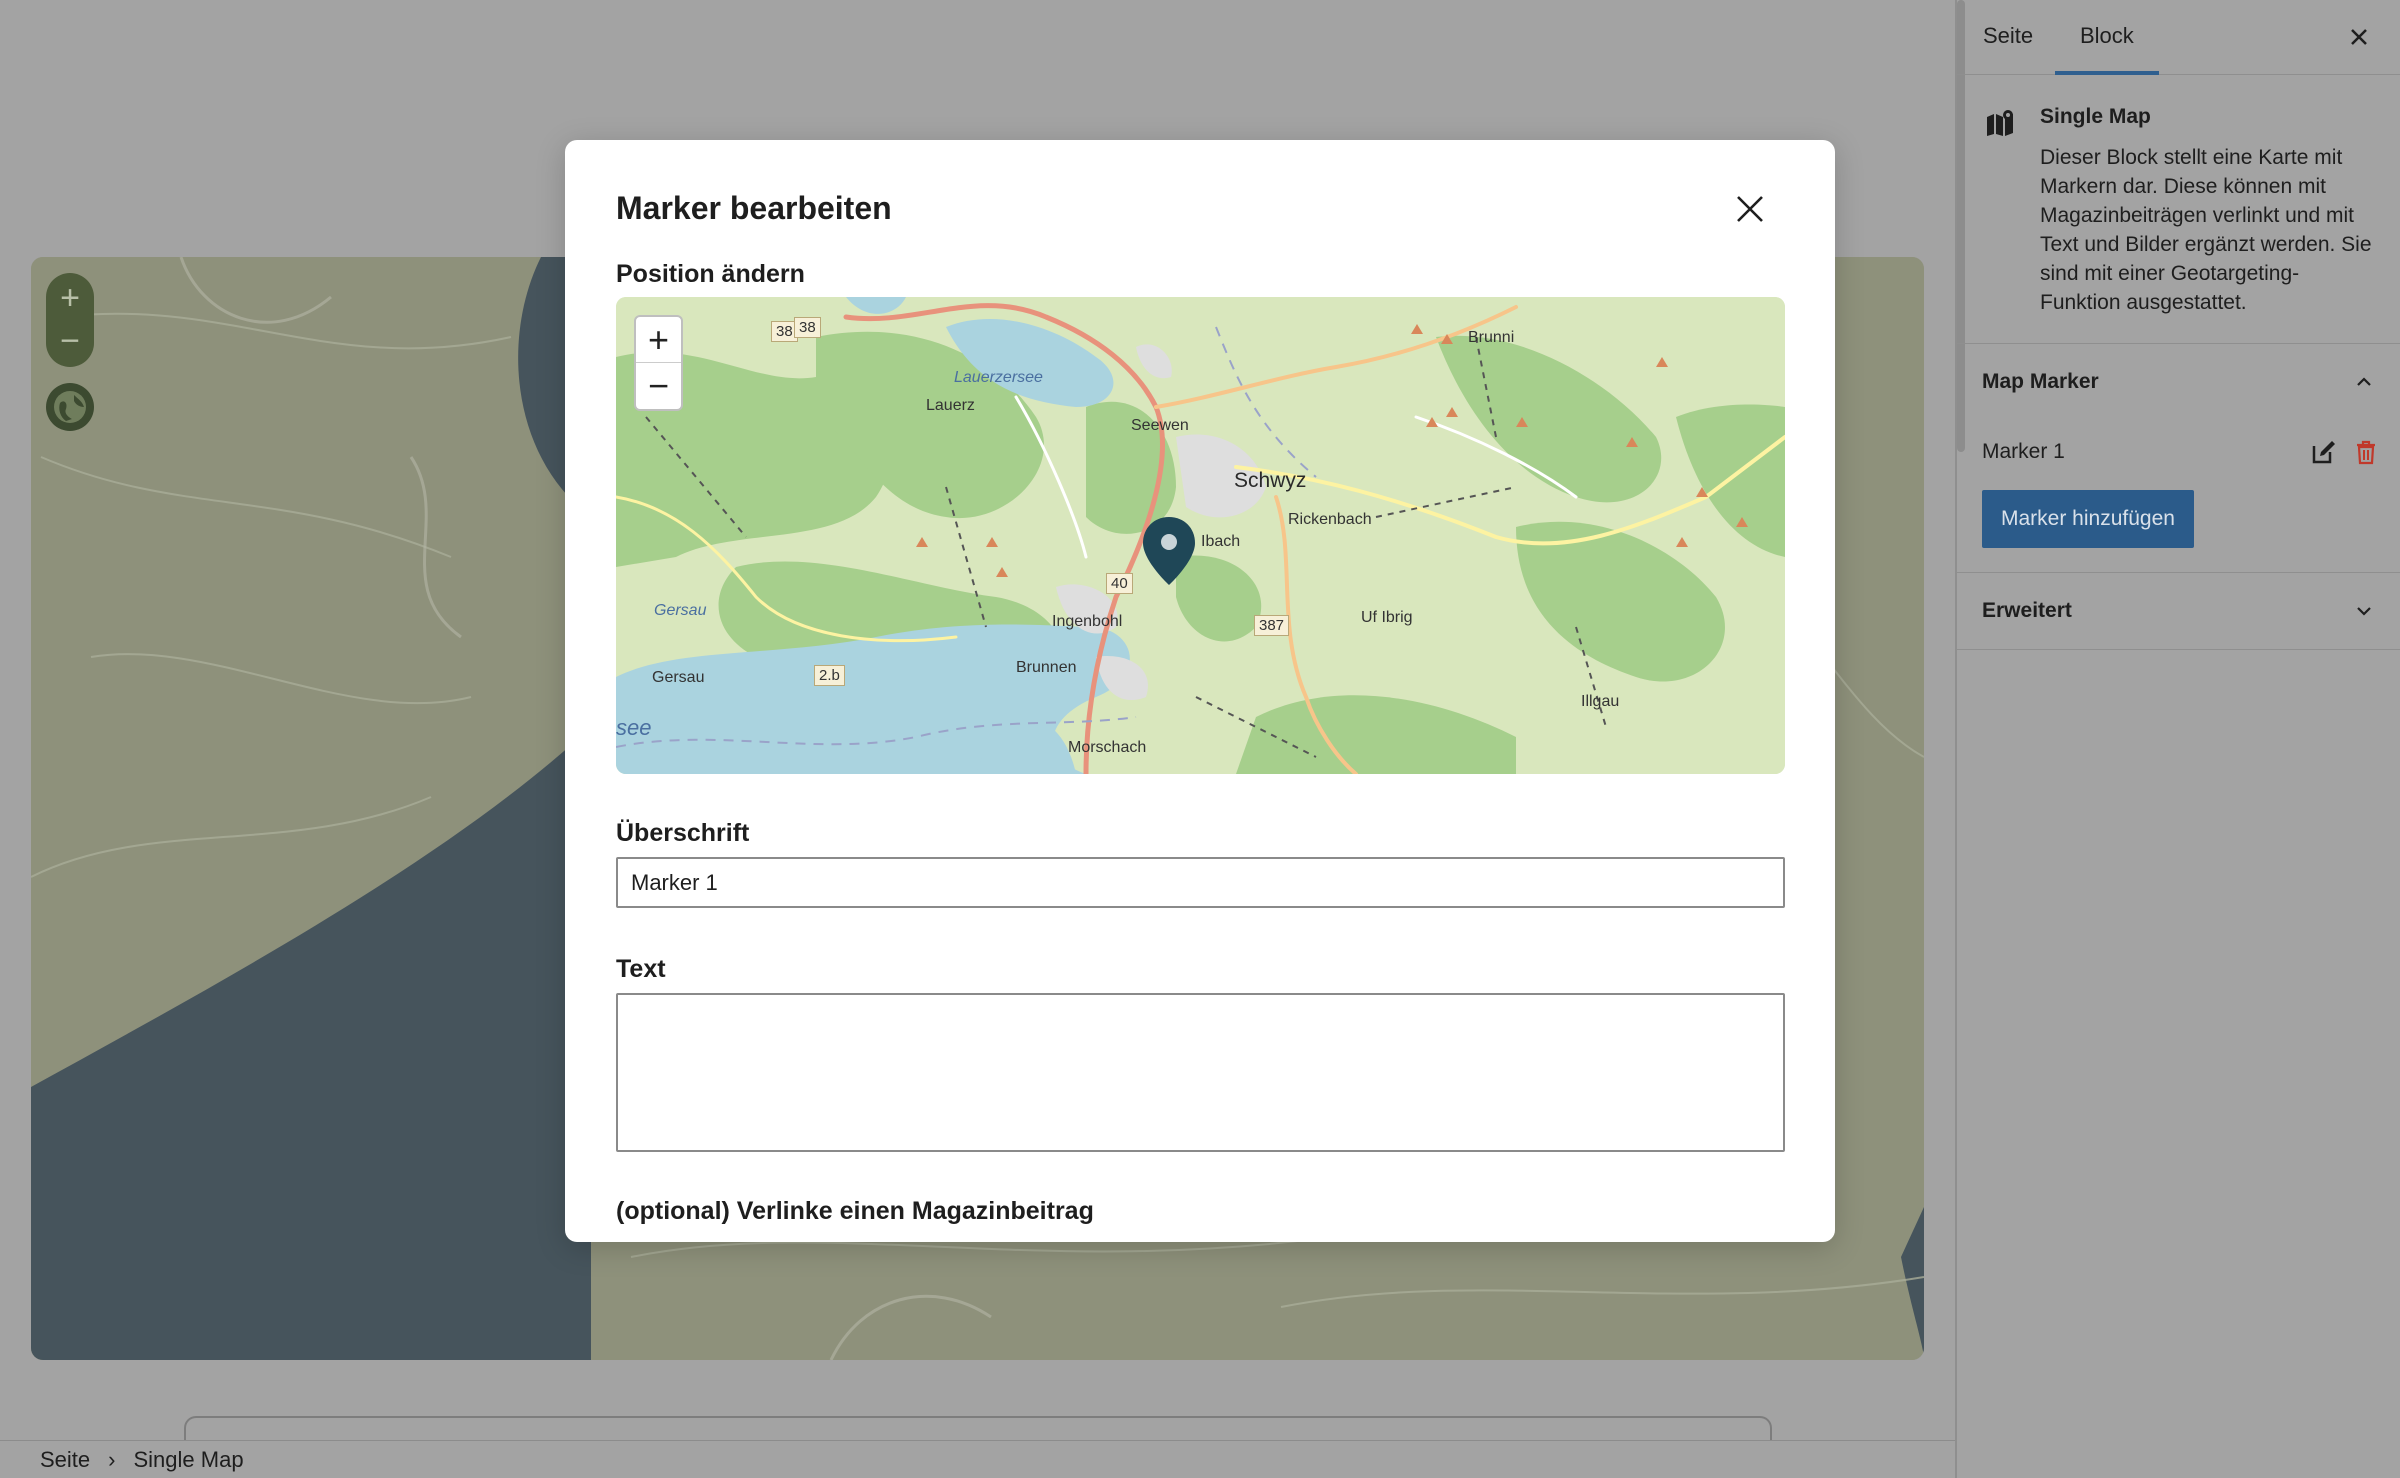 This screenshot has width=2400, height=1478. Describe the element at coordinates (1270, 480) in the screenshot. I see `place-label: Schwyz` at that location.